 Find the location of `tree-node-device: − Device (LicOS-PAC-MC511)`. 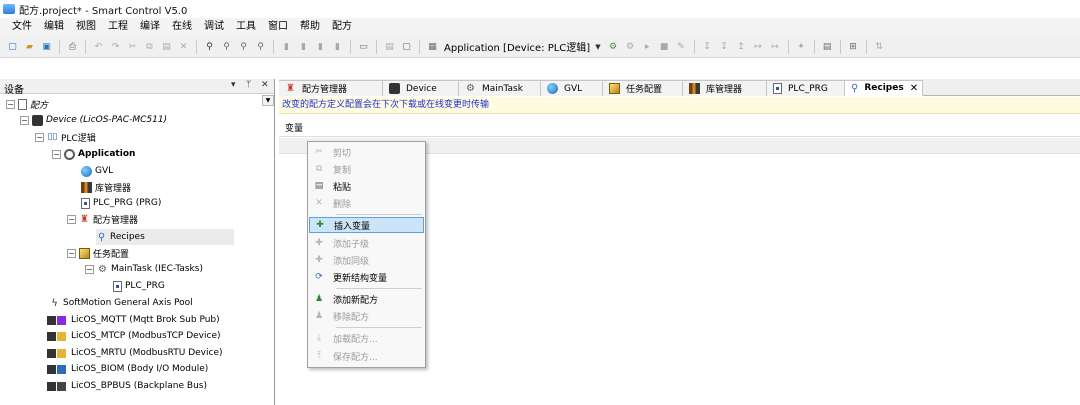

tree-node-device: − Device (LicOS-PAC-MC511) is located at coordinates (93, 120).